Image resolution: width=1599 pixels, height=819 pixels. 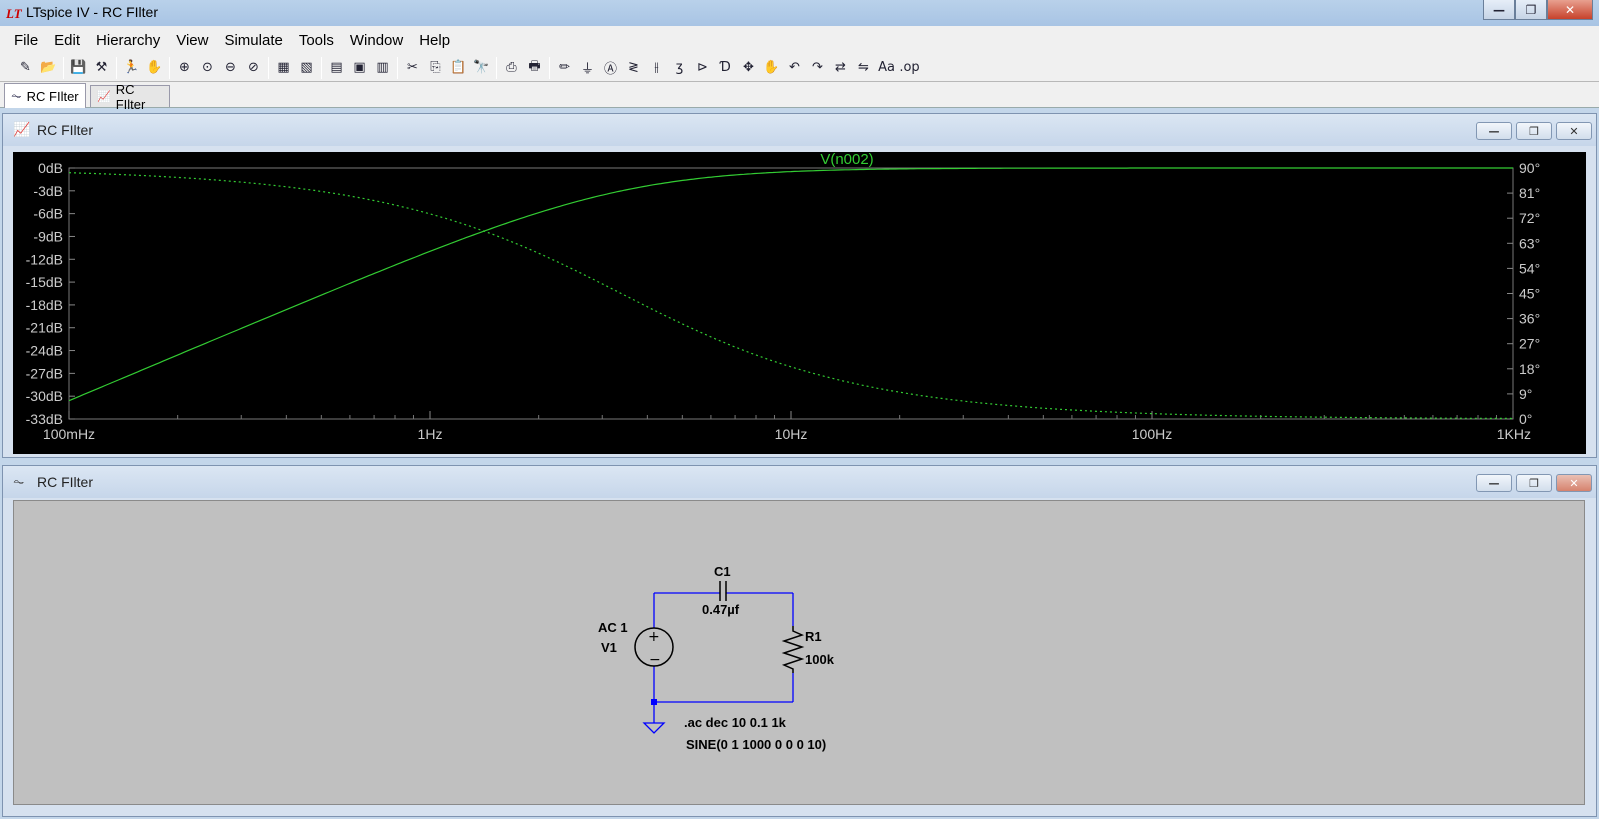 What do you see at coordinates (230, 68) in the screenshot?
I see `zoom-out-icon: ⊖` at bounding box center [230, 68].